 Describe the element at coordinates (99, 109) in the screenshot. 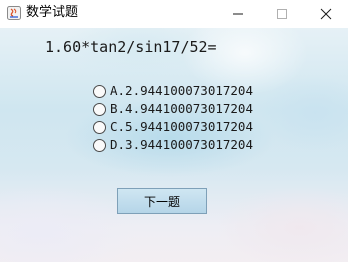

I see `radio-button-b` at that location.